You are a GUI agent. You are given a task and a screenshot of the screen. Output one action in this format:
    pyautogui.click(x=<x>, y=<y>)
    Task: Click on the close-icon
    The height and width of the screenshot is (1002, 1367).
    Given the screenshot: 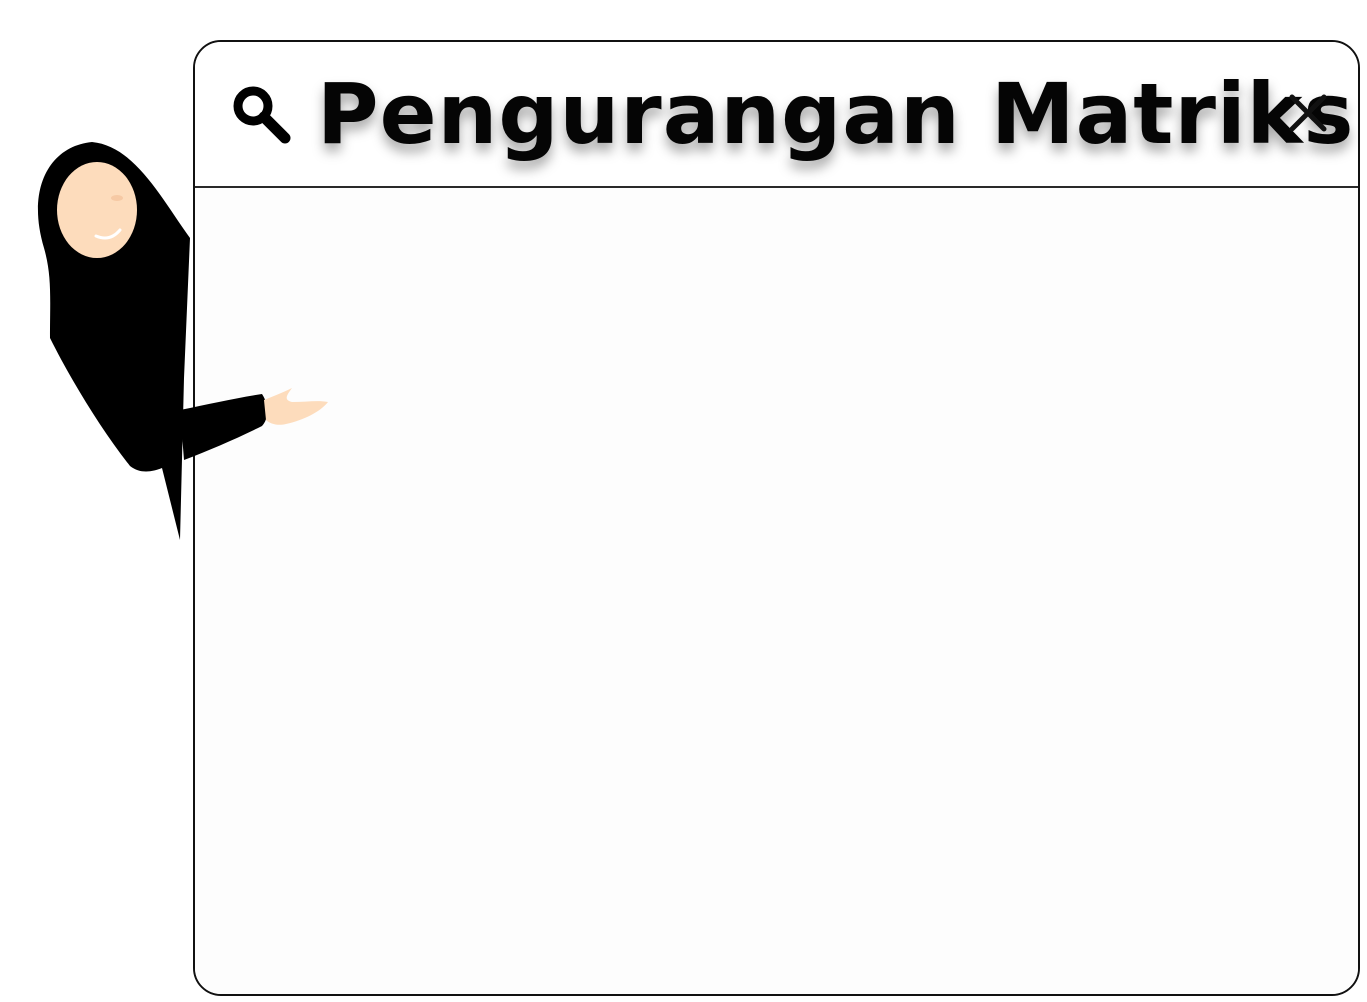 What is the action you would take?
    pyautogui.click(x=1308, y=113)
    